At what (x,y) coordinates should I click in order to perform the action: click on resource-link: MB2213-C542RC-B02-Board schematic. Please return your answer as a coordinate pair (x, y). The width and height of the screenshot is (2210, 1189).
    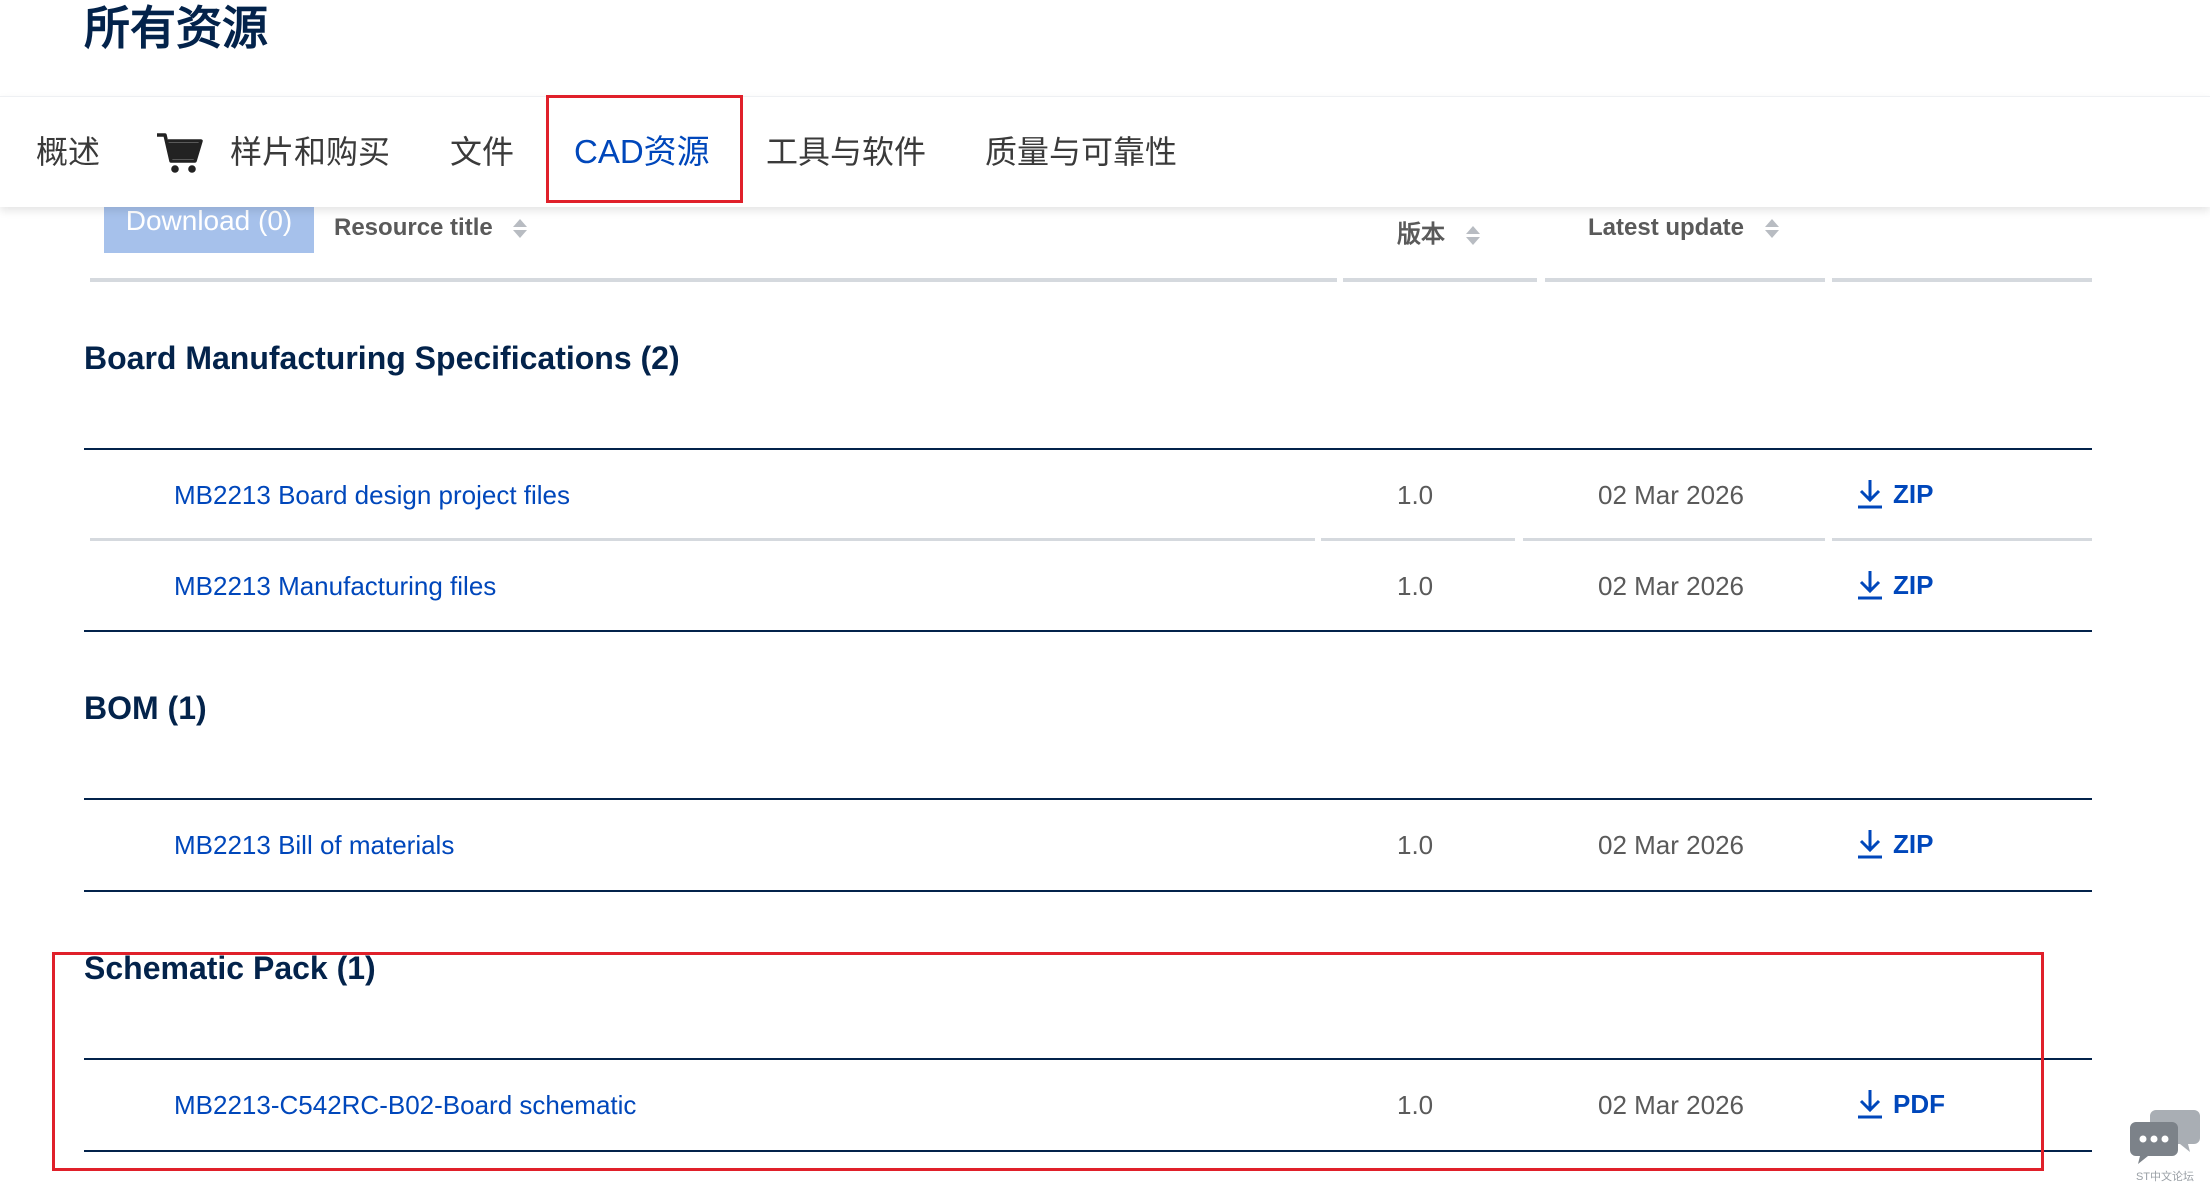
    Looking at the image, I should click on (405, 1105).